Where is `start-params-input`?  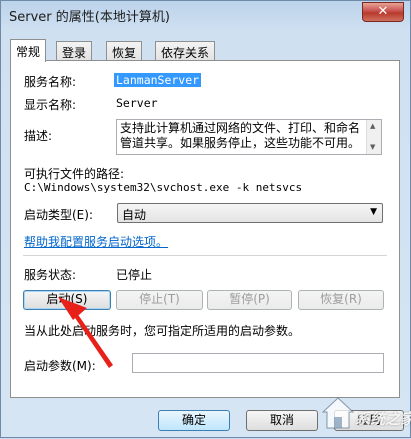
start-params-input is located at coordinates (258, 363).